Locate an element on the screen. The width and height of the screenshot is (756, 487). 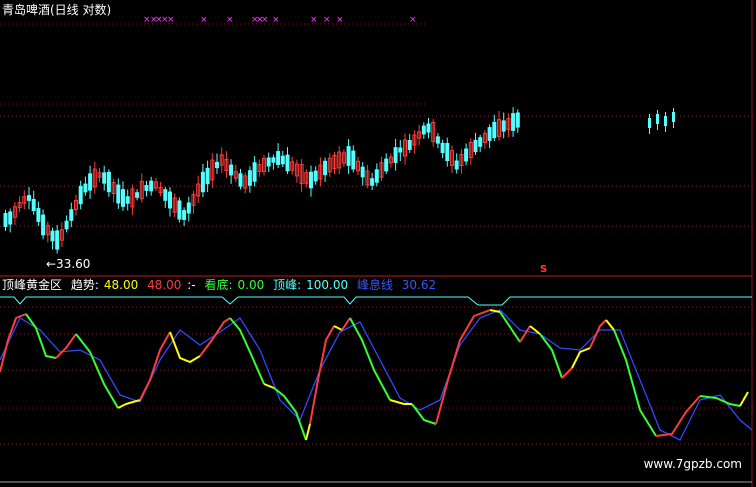
peak-line-value: 30.62 is located at coordinates (419, 285).